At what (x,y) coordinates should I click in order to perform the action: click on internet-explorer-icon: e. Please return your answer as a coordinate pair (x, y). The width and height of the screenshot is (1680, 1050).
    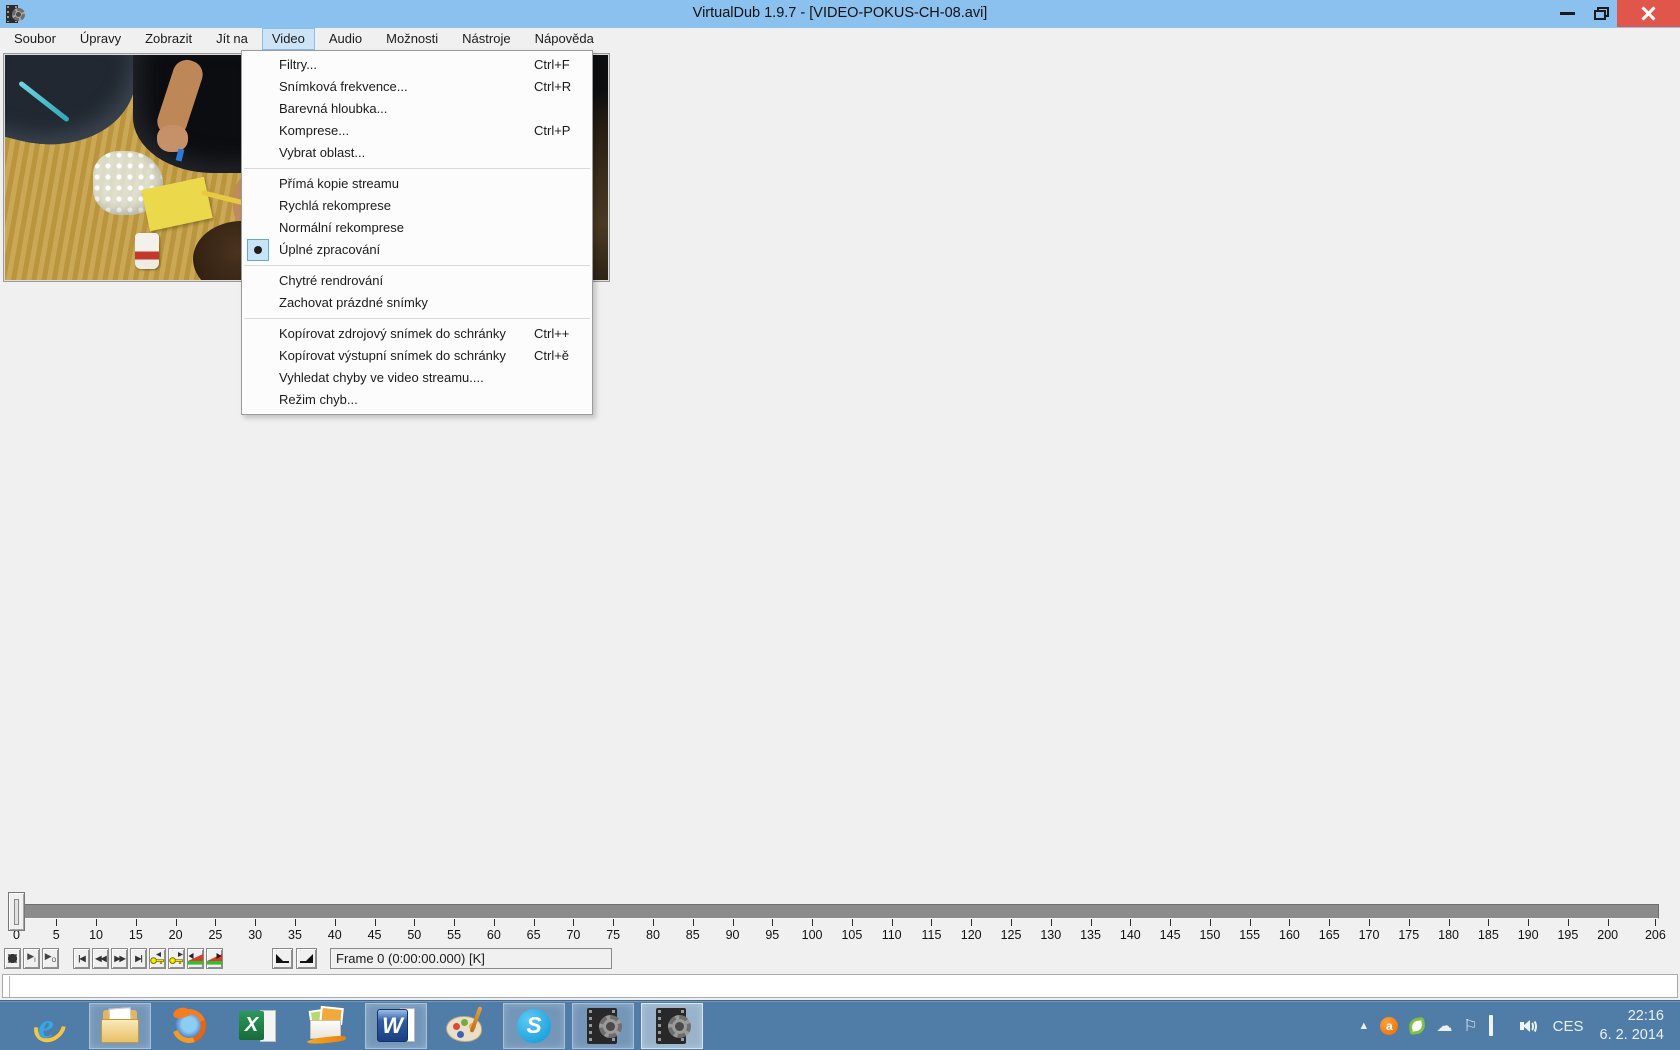
    Looking at the image, I should click on (46, 1026).